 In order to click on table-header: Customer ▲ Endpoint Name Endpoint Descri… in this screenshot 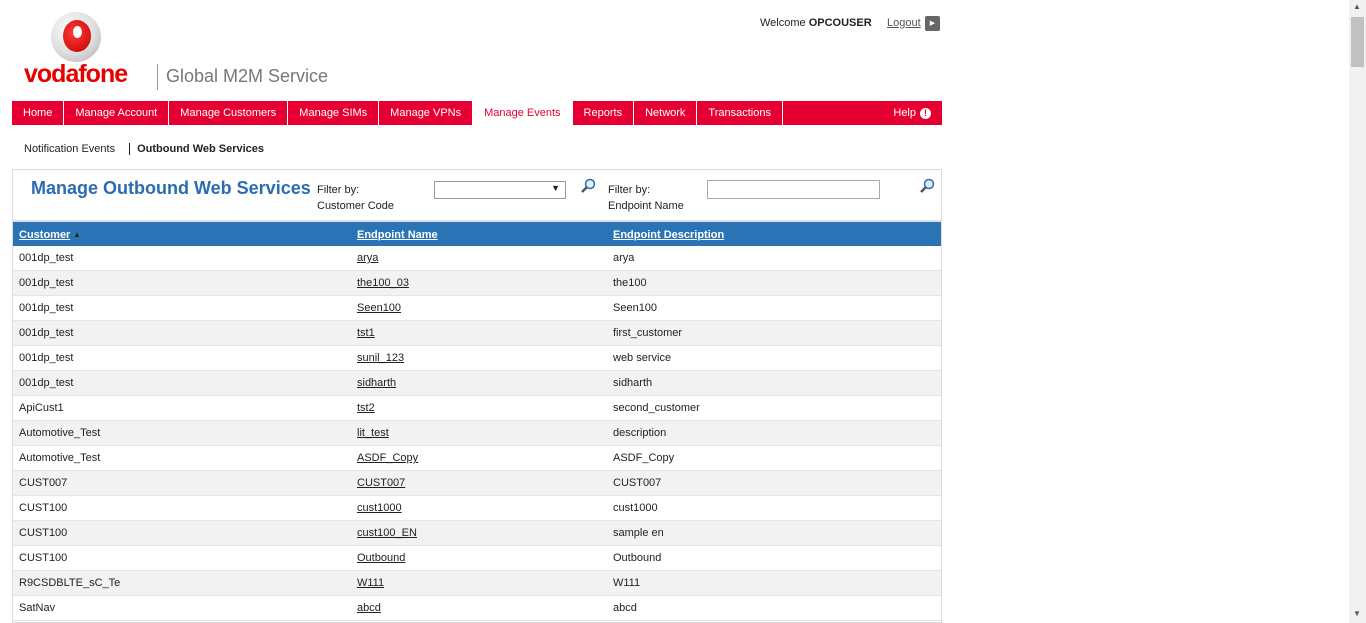, I will do `click(477, 233)`.